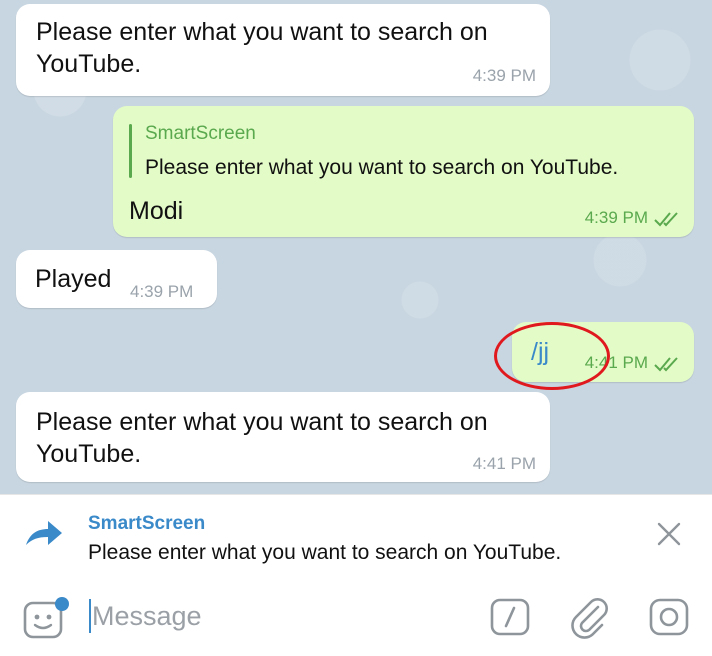 This screenshot has height=656, width=712. I want to click on message-time: 4:41 PM, so click(504, 463).